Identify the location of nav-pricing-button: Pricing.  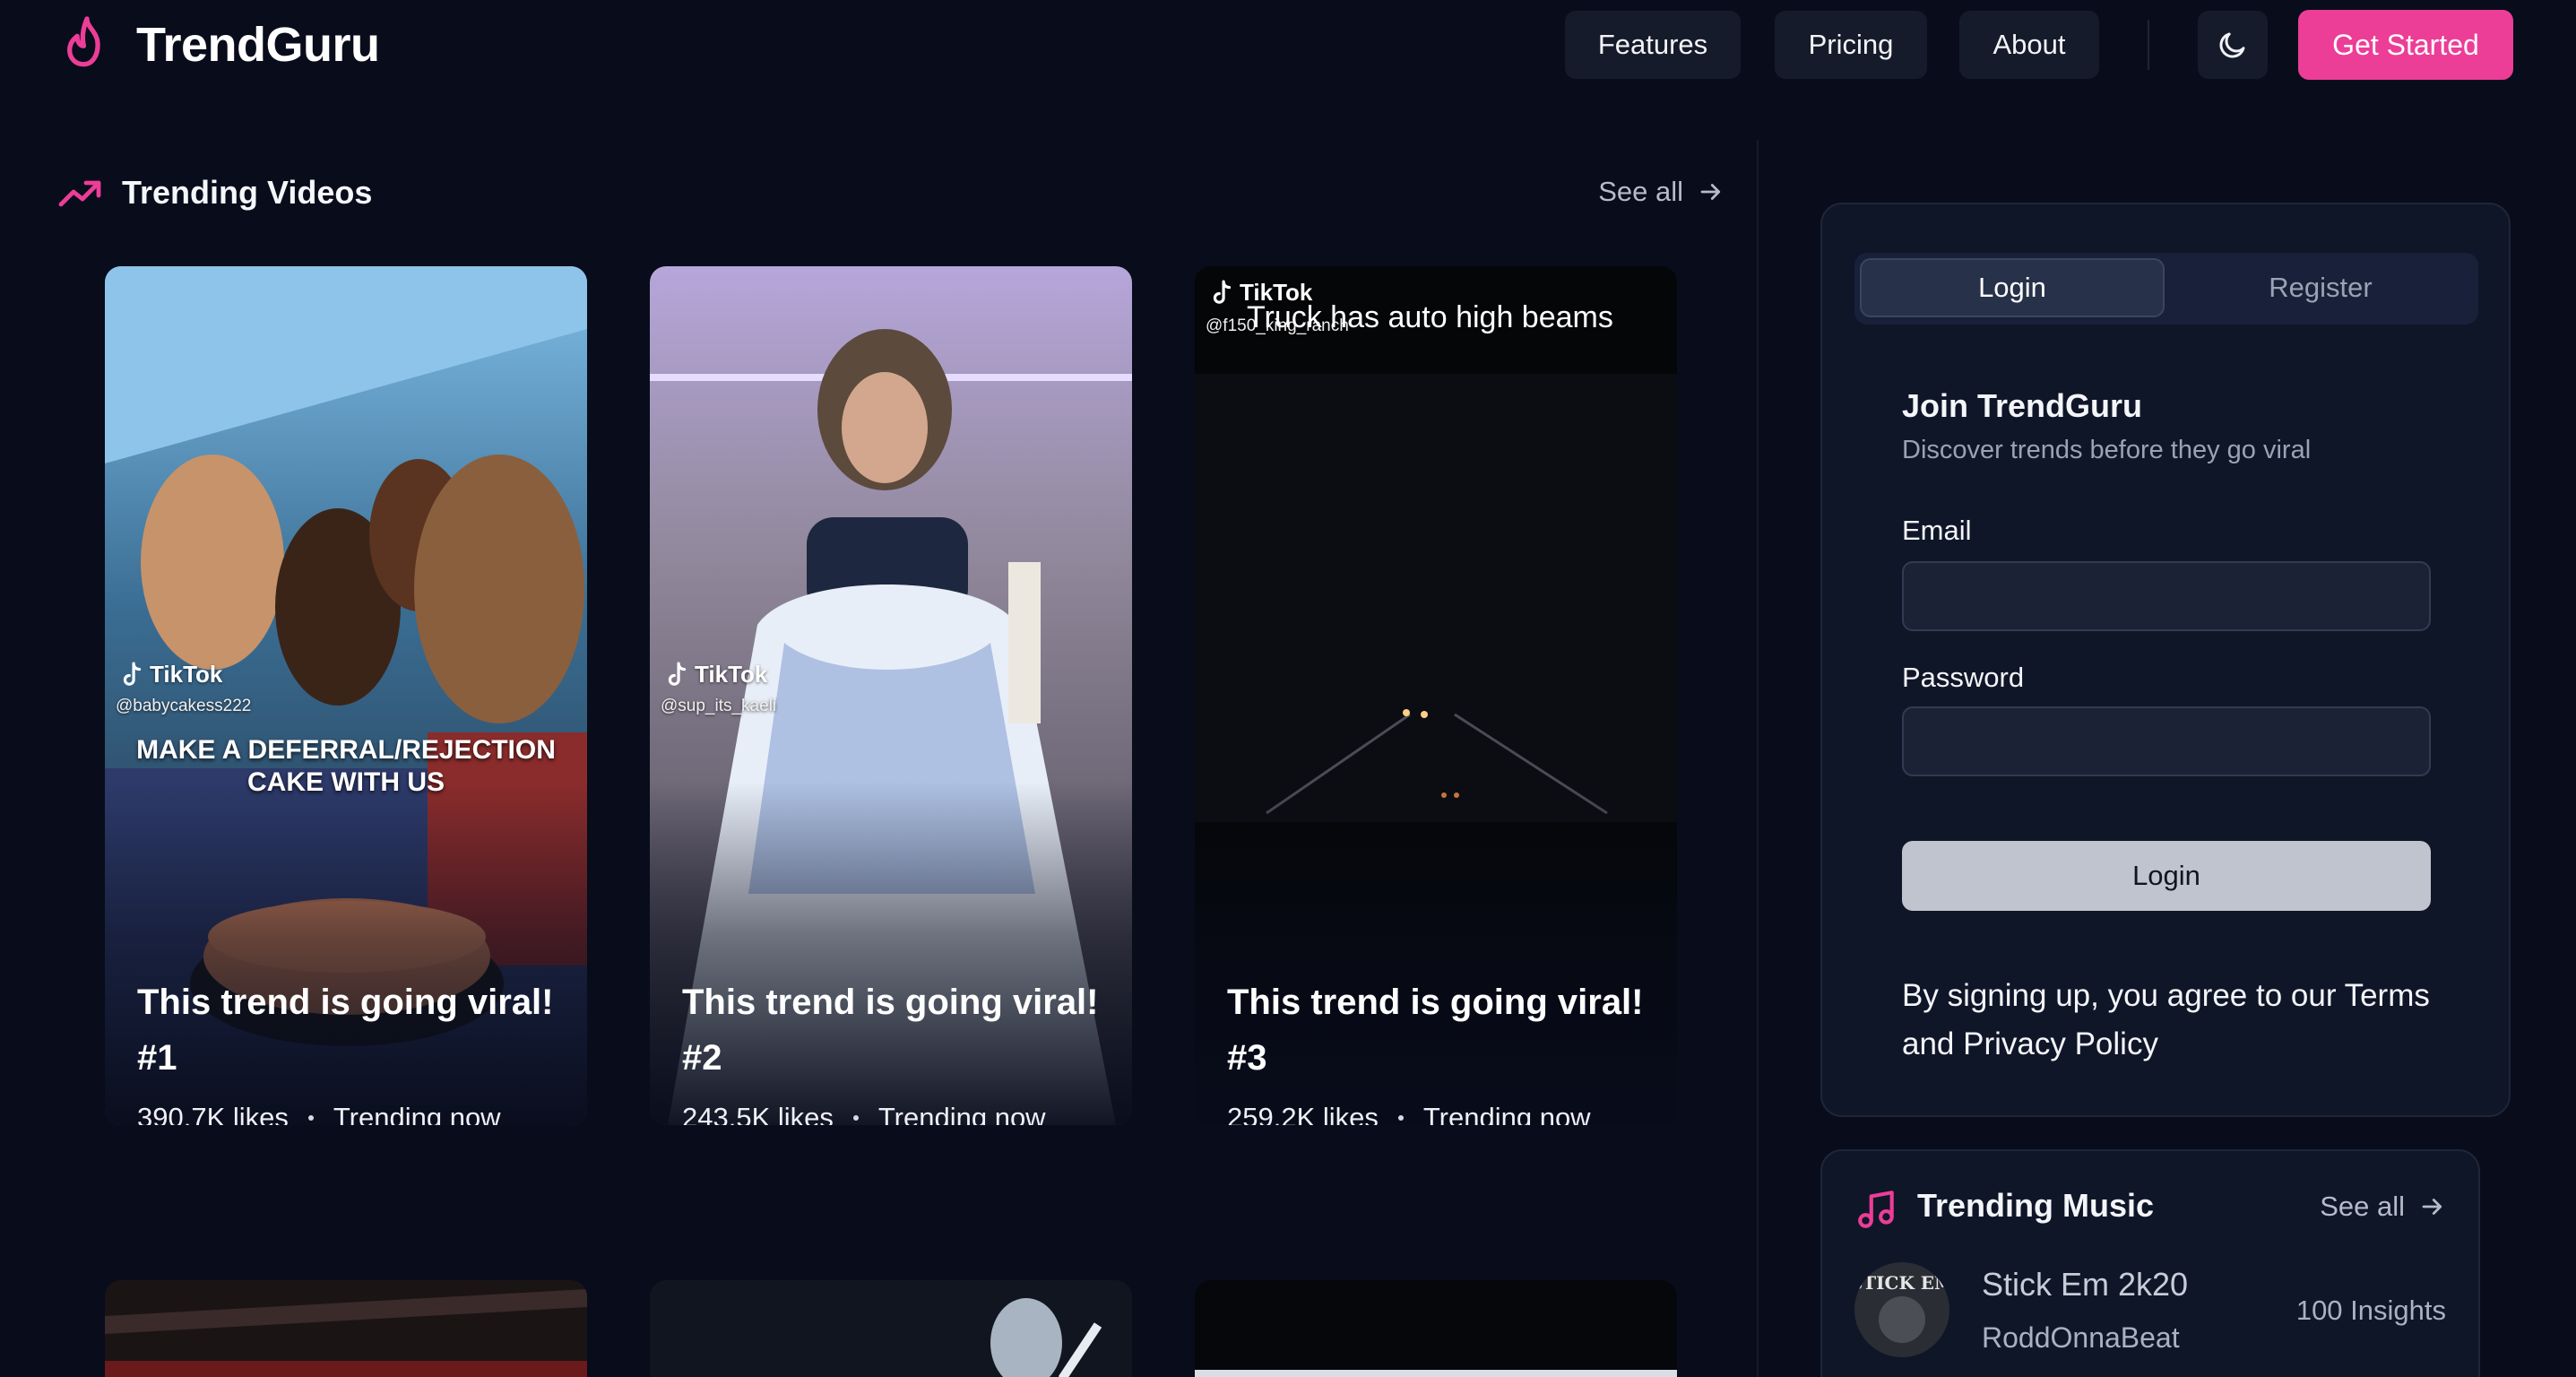
(1851, 45).